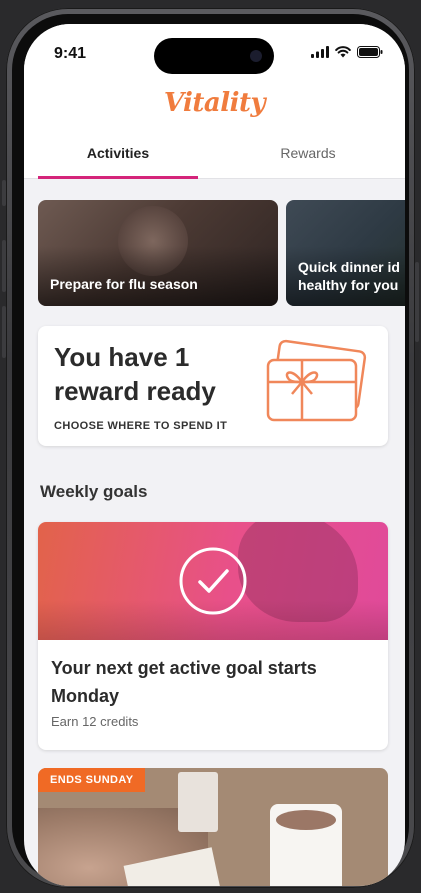 This screenshot has height=893, width=421. I want to click on cellular-signal-icon, so click(320, 52).